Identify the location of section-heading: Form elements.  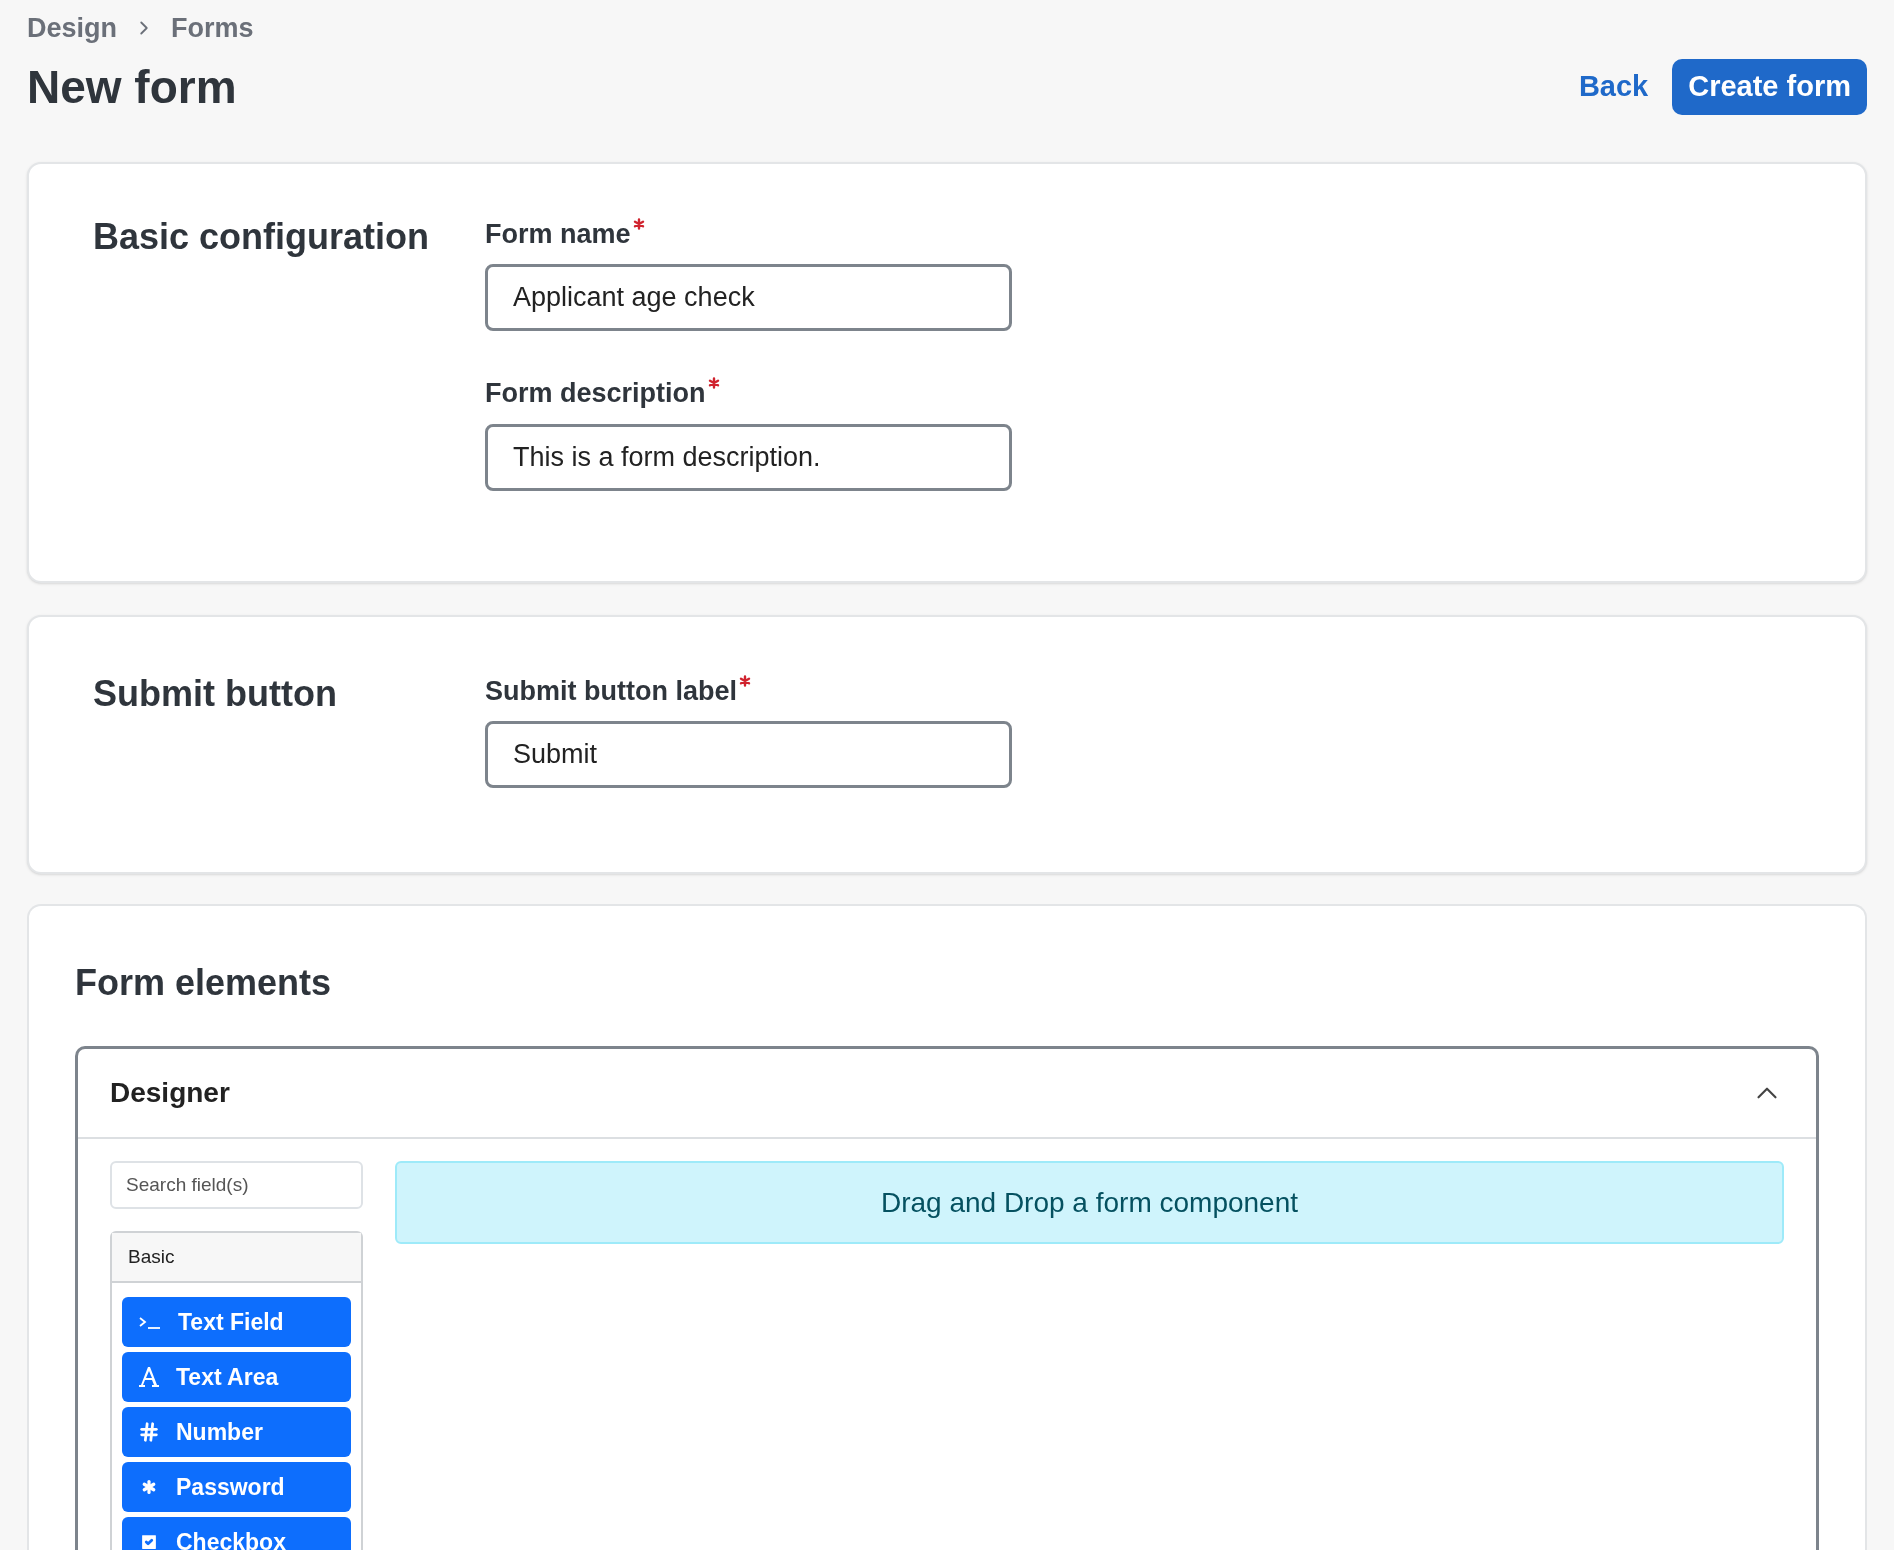
(204, 983).